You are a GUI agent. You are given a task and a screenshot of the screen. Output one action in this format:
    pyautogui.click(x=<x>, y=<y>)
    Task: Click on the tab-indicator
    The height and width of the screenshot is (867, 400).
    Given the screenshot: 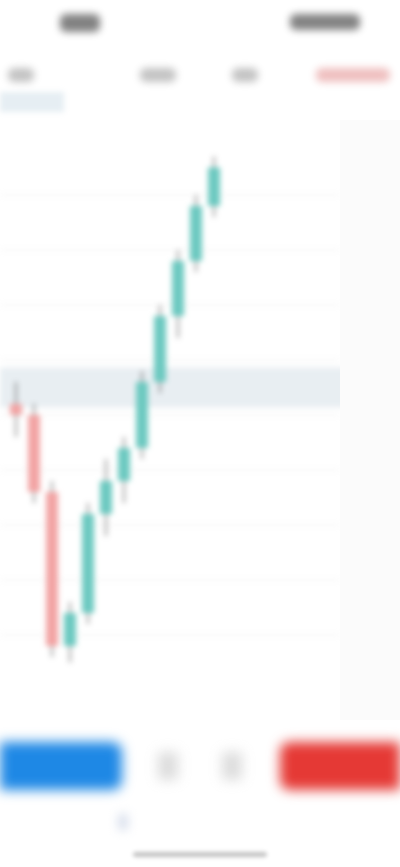 What is the action you would take?
    pyautogui.click(x=123, y=822)
    